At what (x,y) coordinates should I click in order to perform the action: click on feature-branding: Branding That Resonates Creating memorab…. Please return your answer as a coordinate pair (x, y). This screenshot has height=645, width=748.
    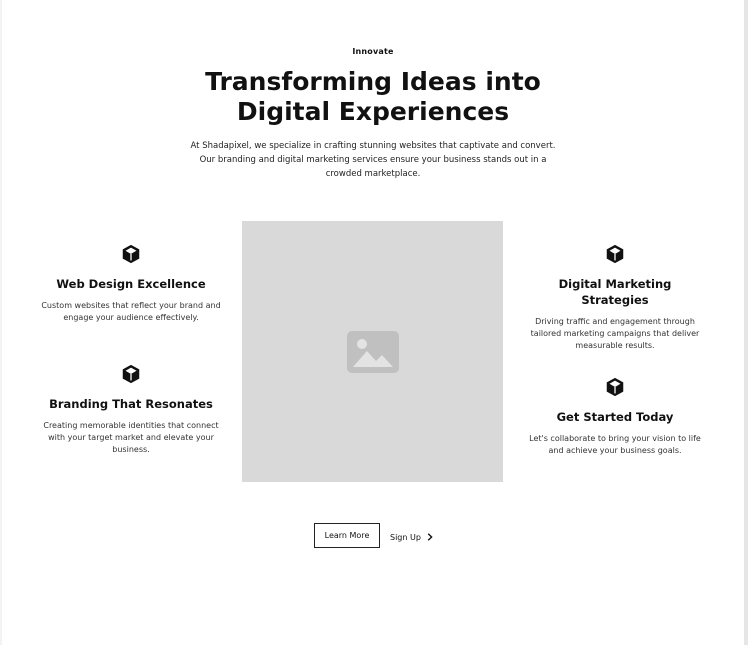
    Looking at the image, I should click on (131, 409).